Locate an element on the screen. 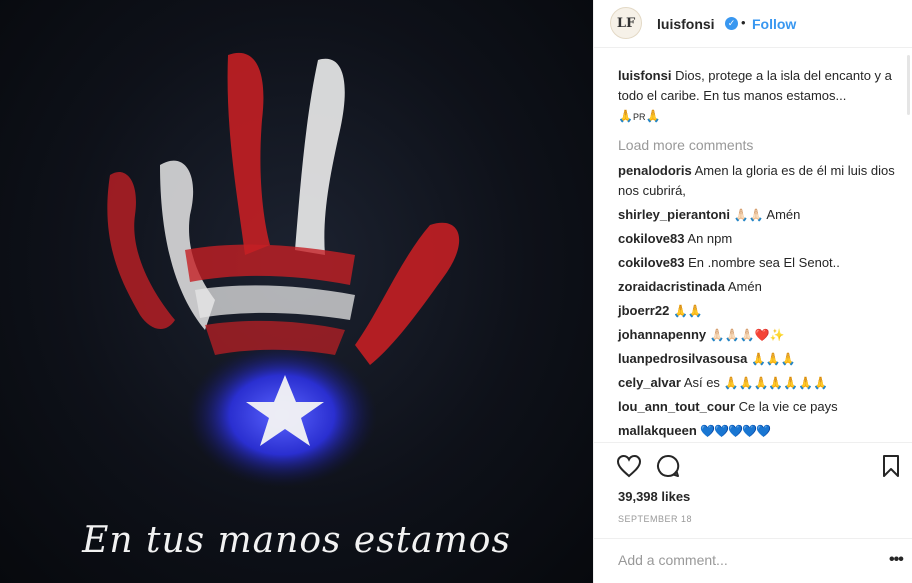 The height and width of the screenshot is (583, 912). comment-row: shirley_pierantoni 🙏🏻🙏🏻 Amén is located at coordinates (758, 215).